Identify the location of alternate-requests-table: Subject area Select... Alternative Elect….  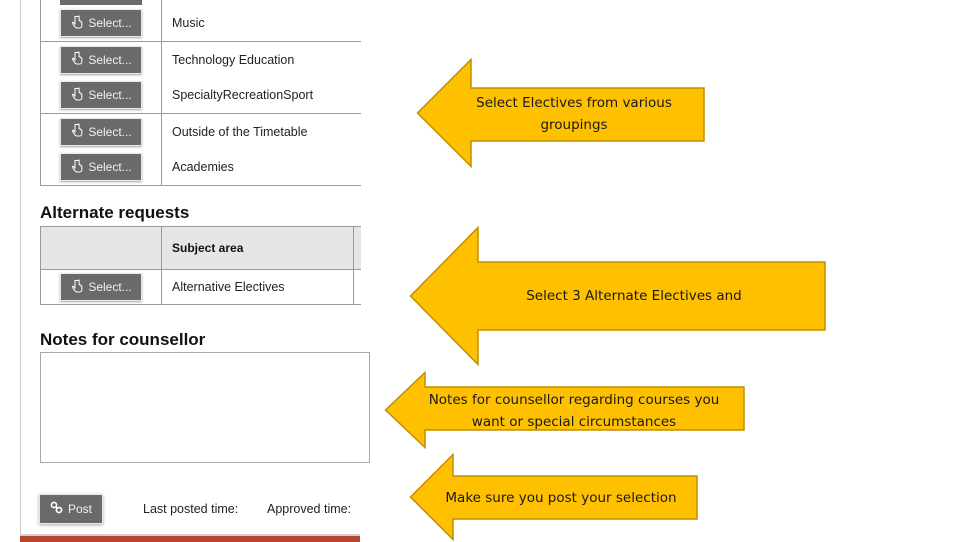
(200, 265).